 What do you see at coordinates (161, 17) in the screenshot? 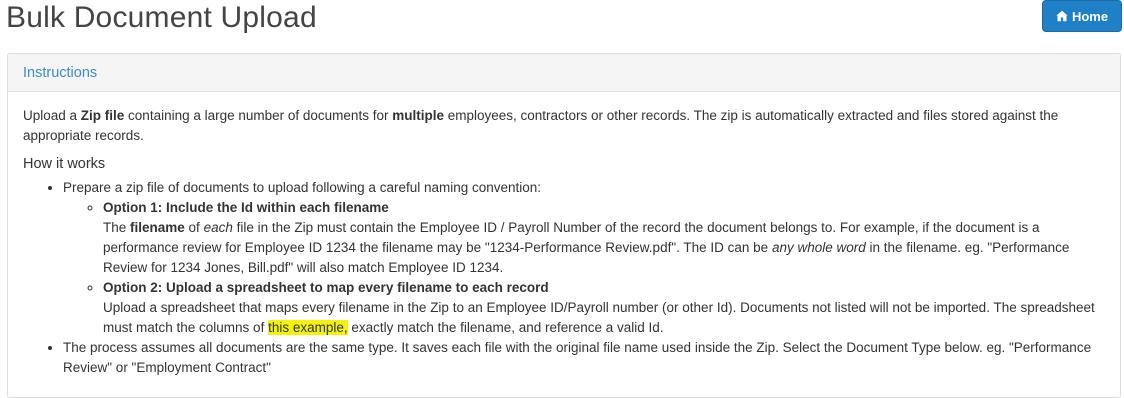
I see `page-title: Bulk Document Upload` at bounding box center [161, 17].